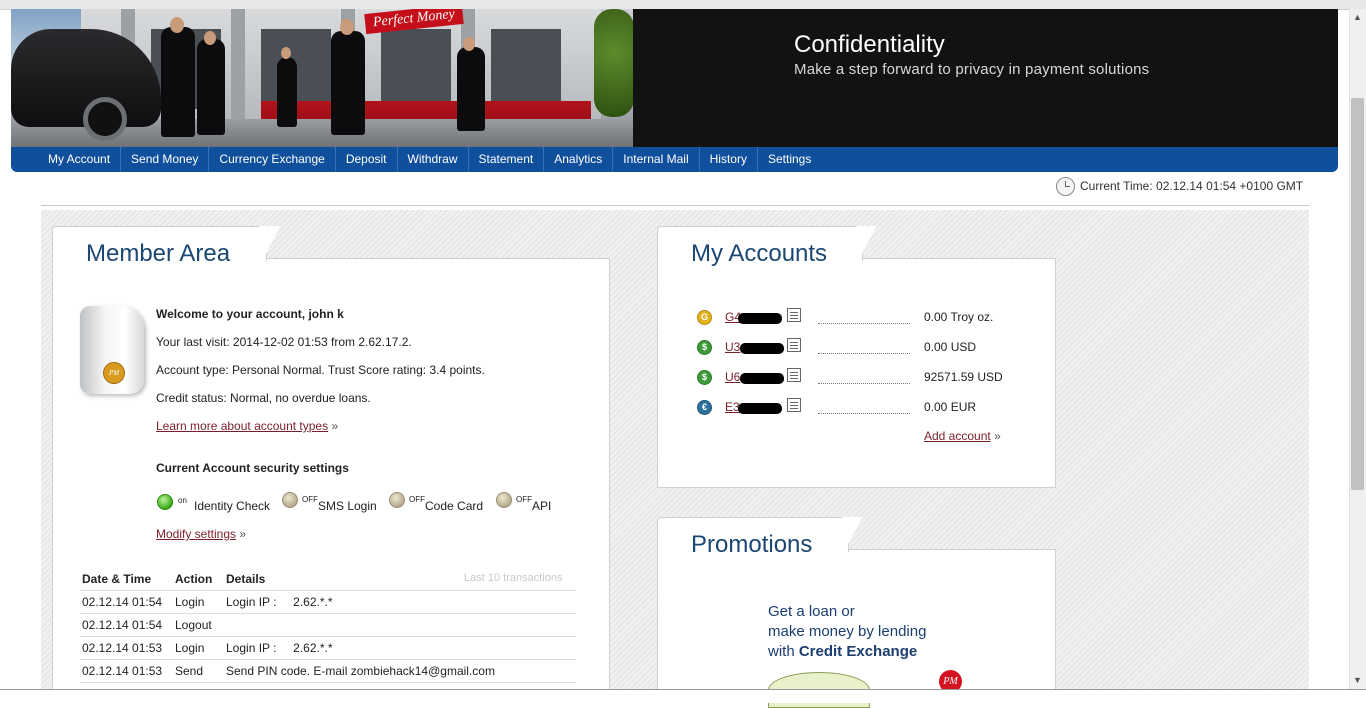 This screenshot has height=708, width=1366. Describe the element at coordinates (190, 602) in the screenshot. I see `row-1-action: Login` at that location.